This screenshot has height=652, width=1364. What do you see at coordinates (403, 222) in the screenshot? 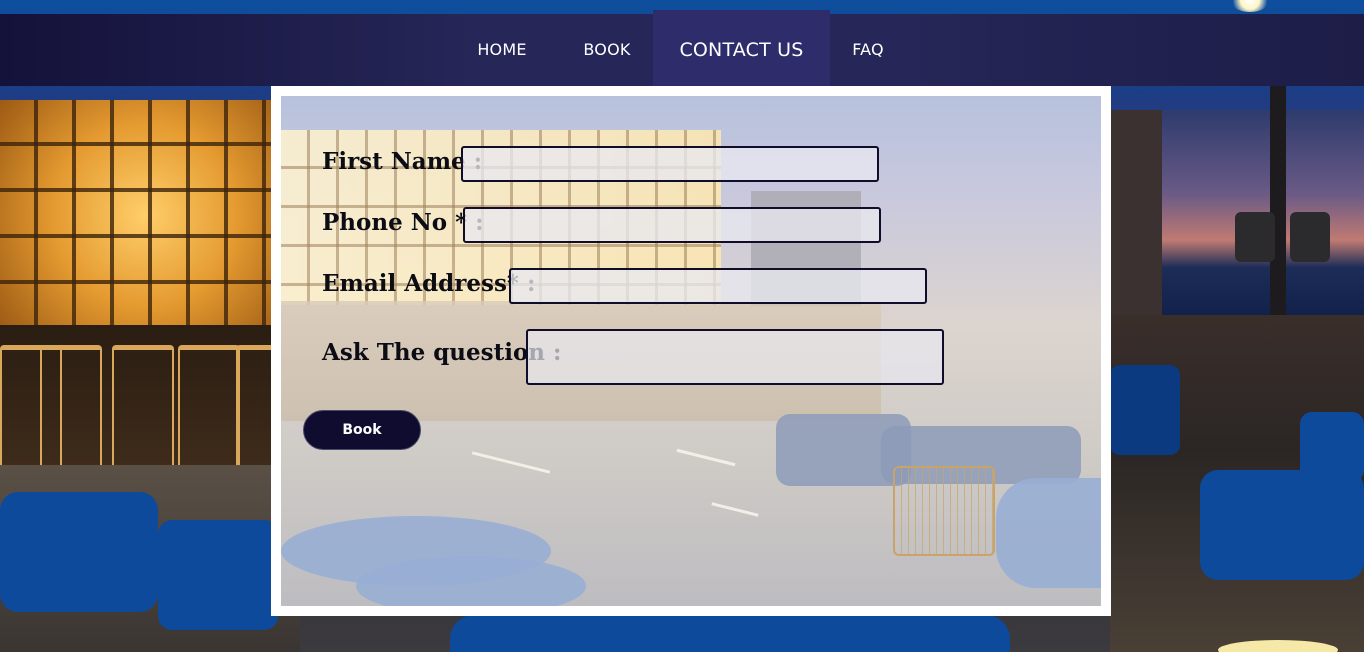
I see `phone-label: Phone No * :` at bounding box center [403, 222].